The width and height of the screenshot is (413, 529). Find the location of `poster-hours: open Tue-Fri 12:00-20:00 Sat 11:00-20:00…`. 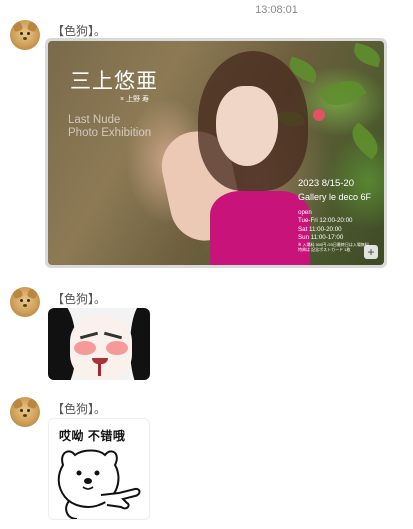

poster-hours: open Tue-Fri 12:00-20:00 Sat 11:00-20:00… is located at coordinates (325, 226).